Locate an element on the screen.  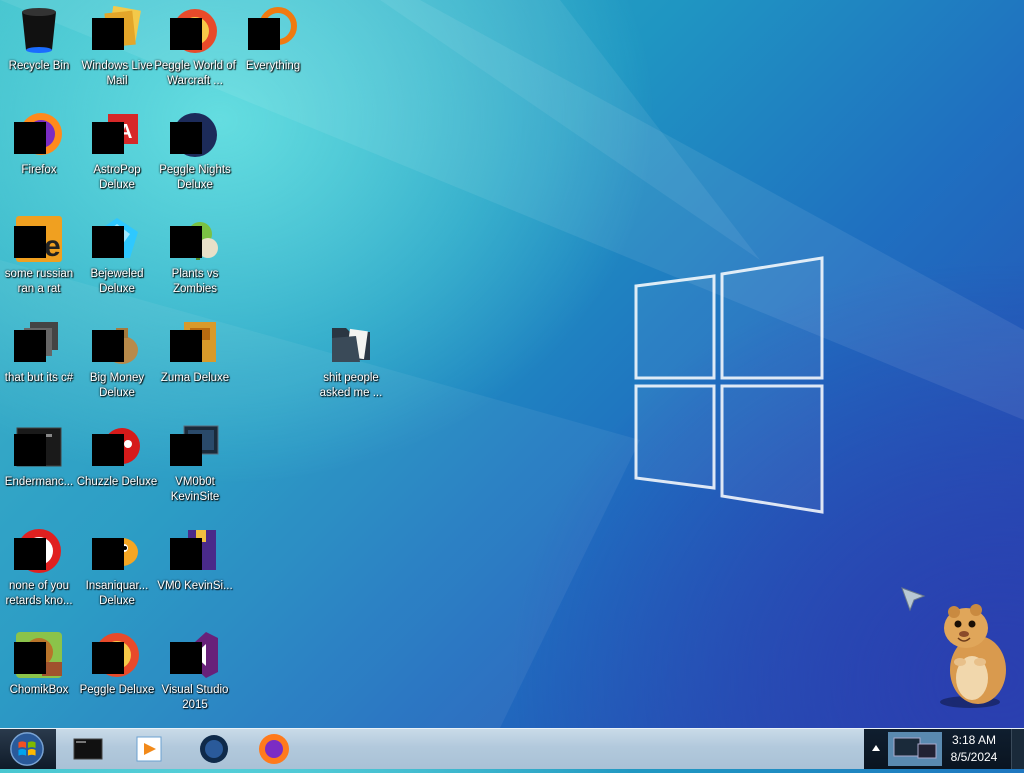
desktop-icon-label: Peggle Nights Deluxe is located at coordinates (195, 177).